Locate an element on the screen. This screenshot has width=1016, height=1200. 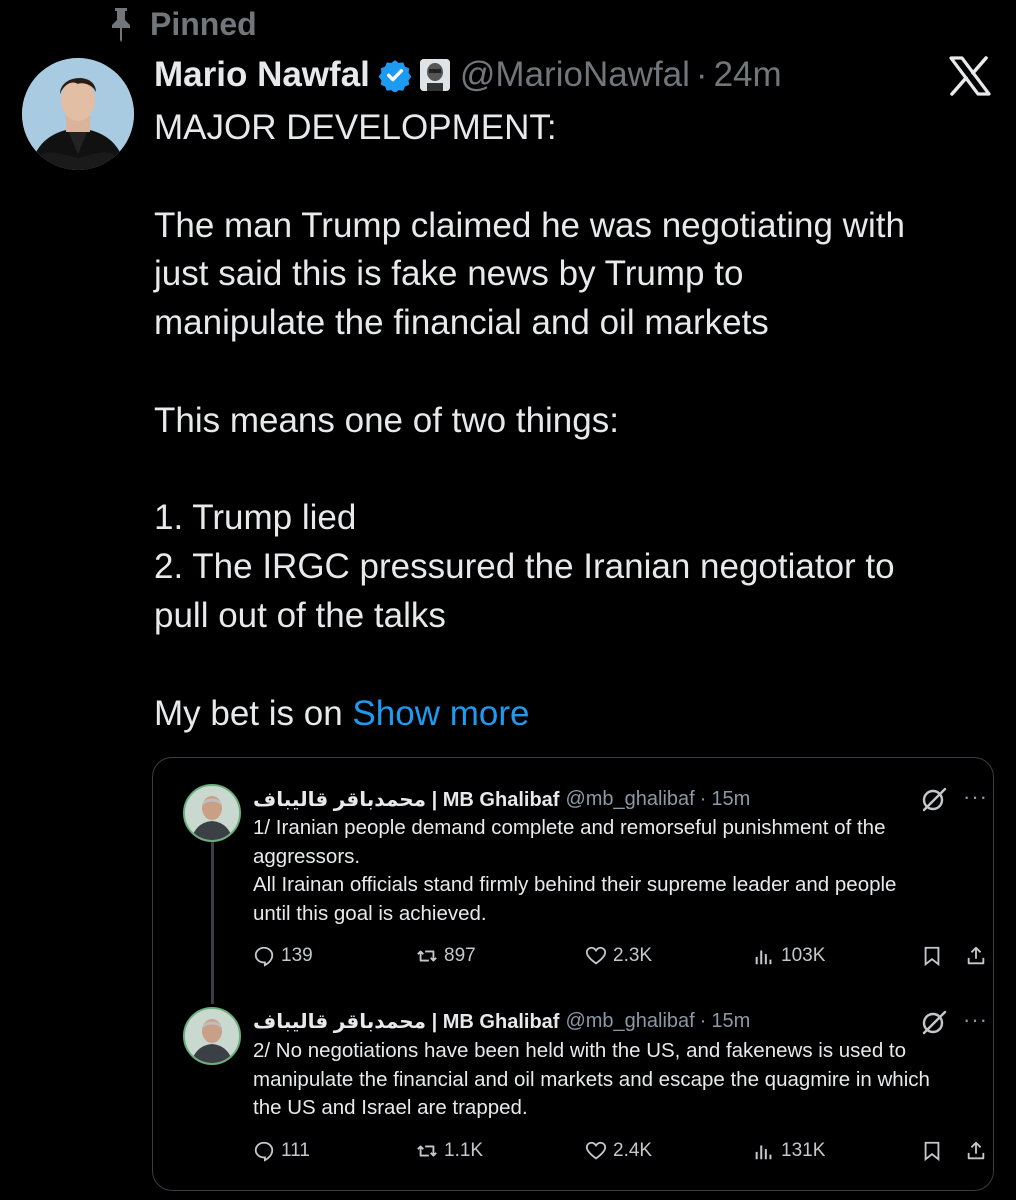
repost-count: 1.1K is located at coordinates (464, 1150).